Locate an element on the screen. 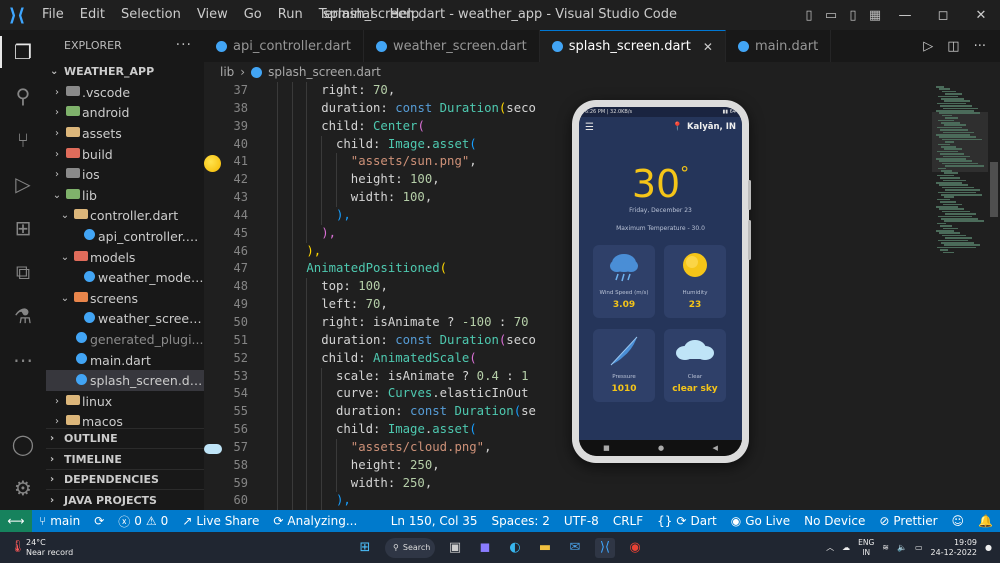  encoding: UTF-8 is located at coordinates (581, 521).